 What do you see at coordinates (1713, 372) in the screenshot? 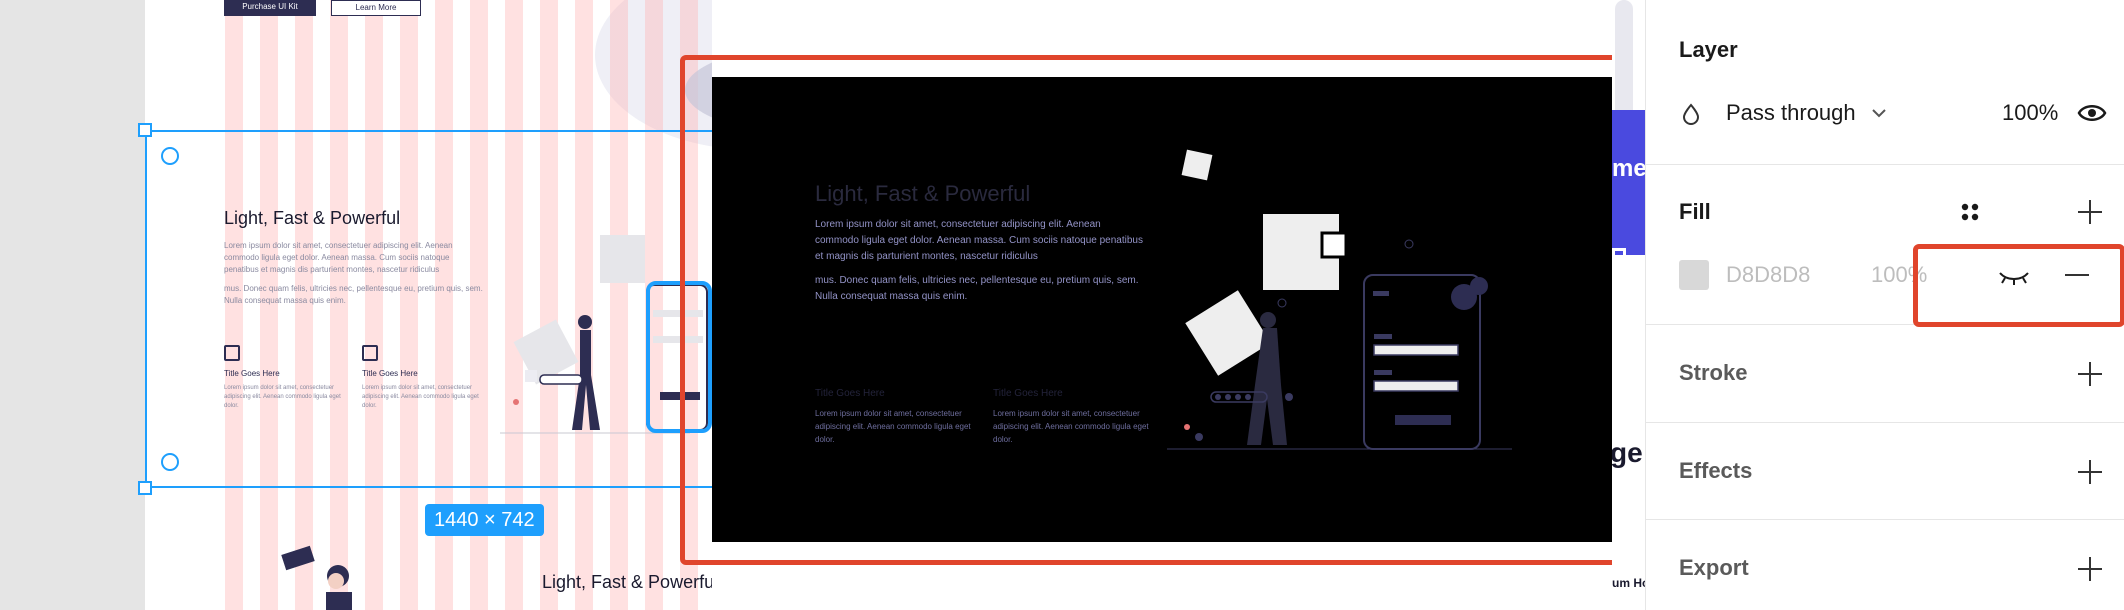
I see `stroke-title: Stroke` at bounding box center [1713, 372].